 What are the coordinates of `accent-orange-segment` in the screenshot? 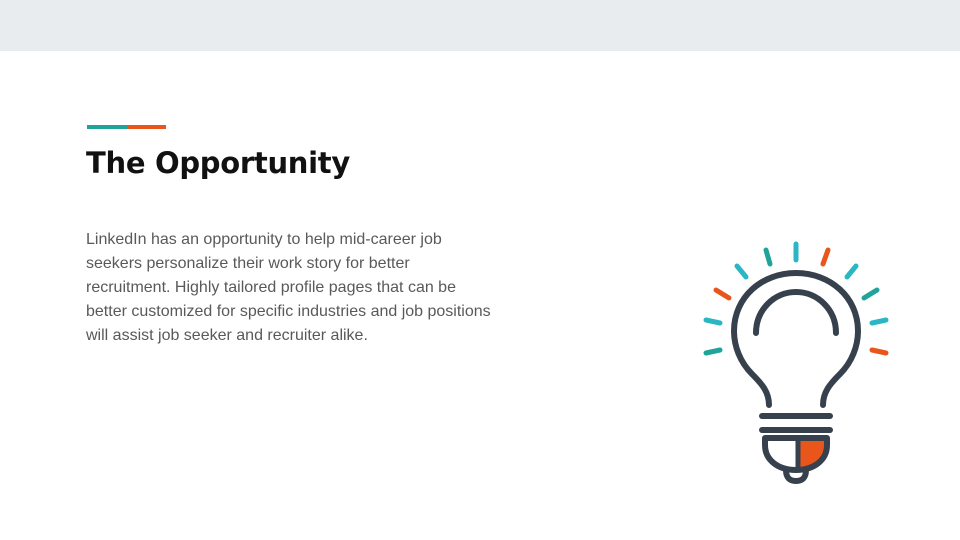 It's located at (146, 127).